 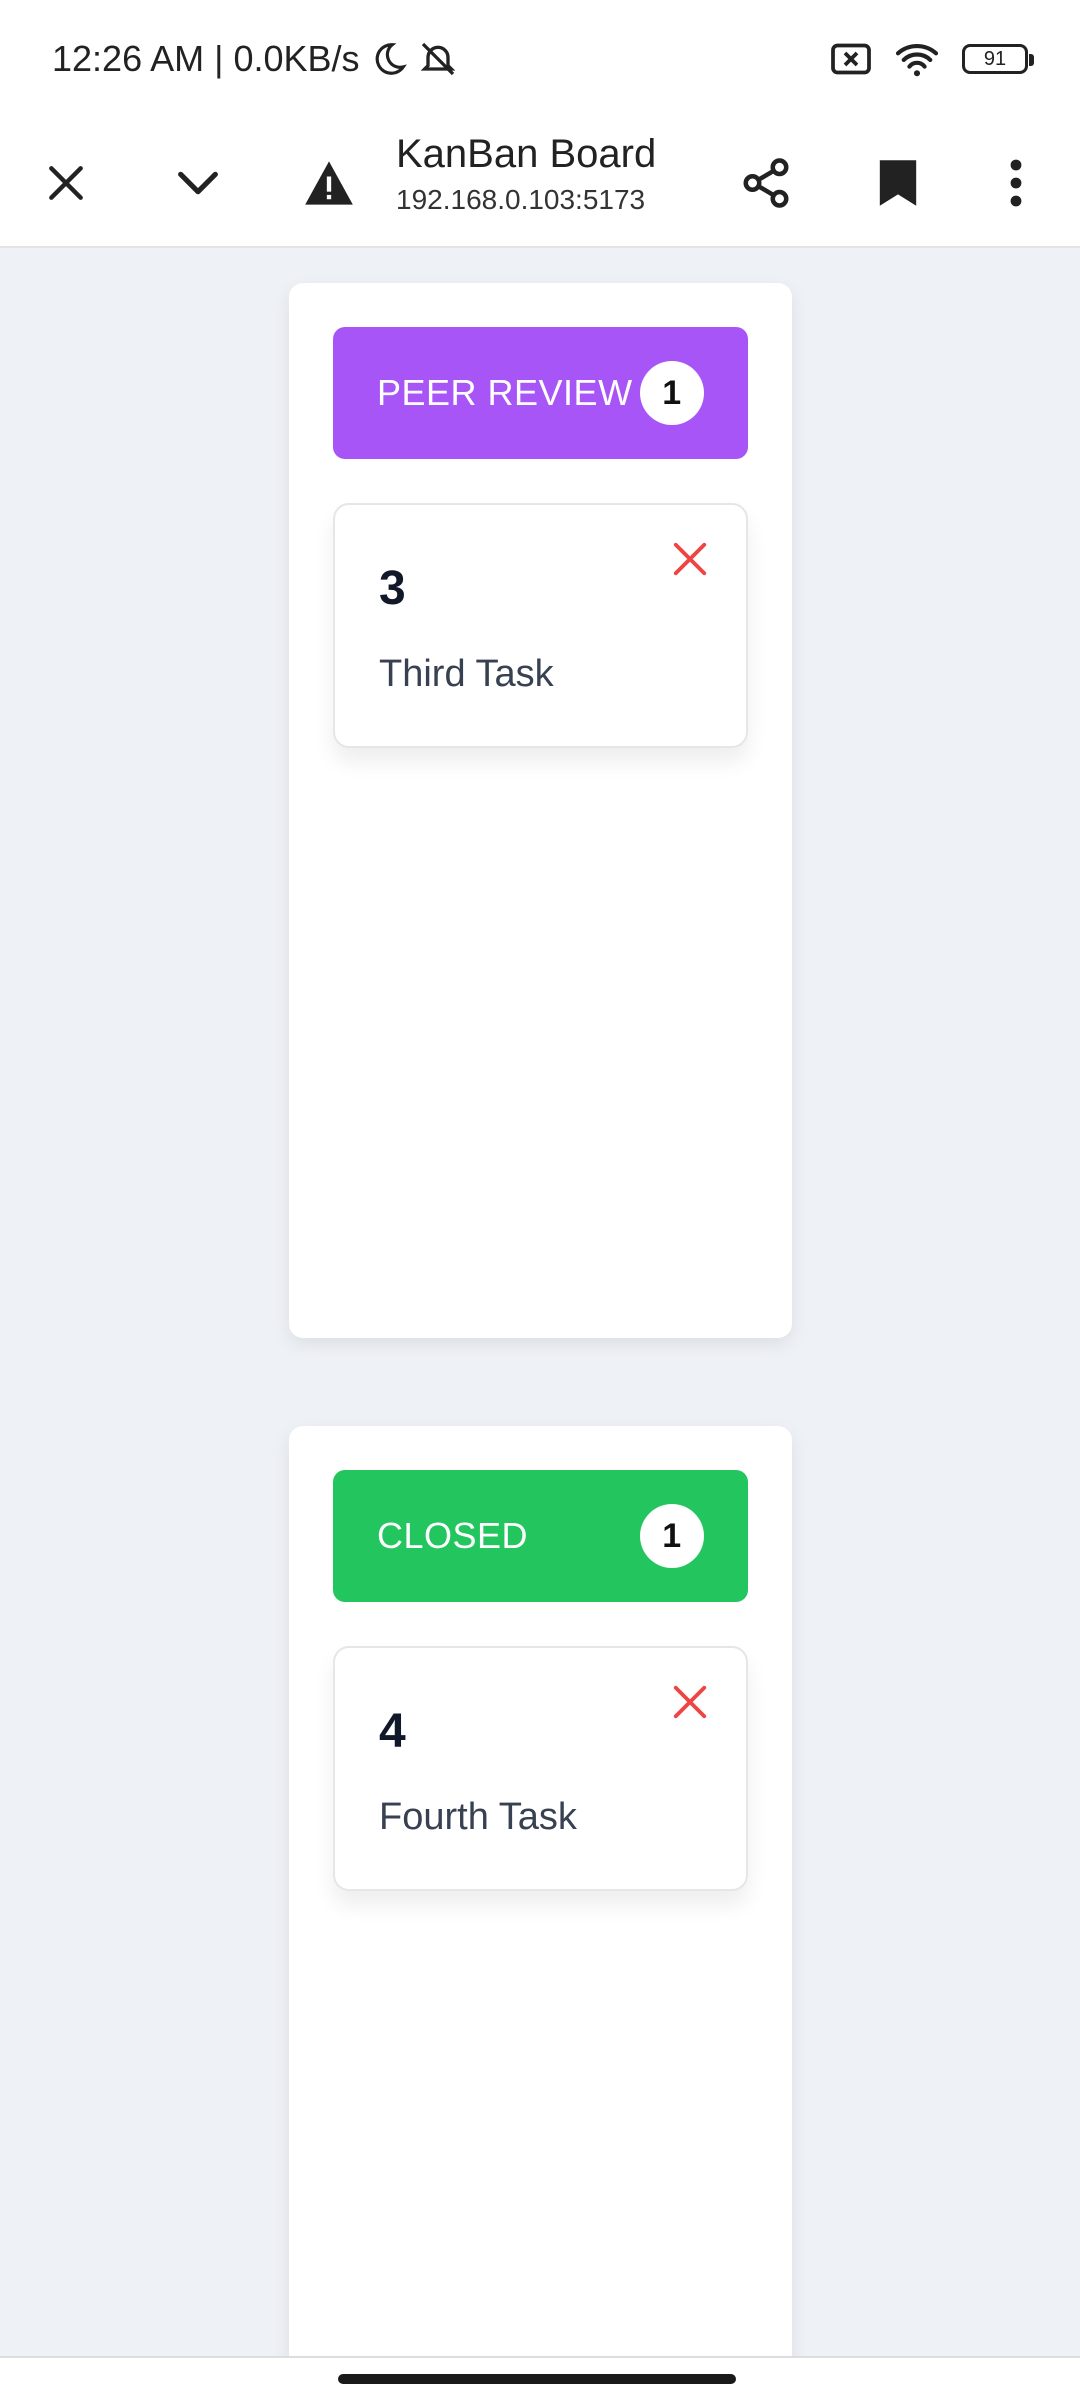 I want to click on bookmark-button, so click(x=898, y=183).